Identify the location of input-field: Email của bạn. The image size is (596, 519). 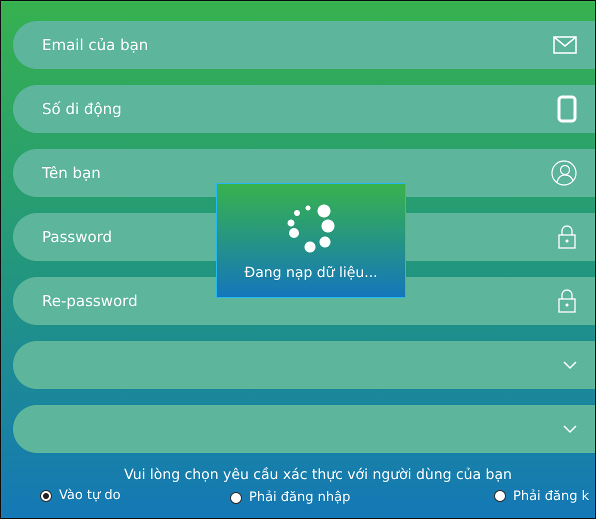
(304, 45).